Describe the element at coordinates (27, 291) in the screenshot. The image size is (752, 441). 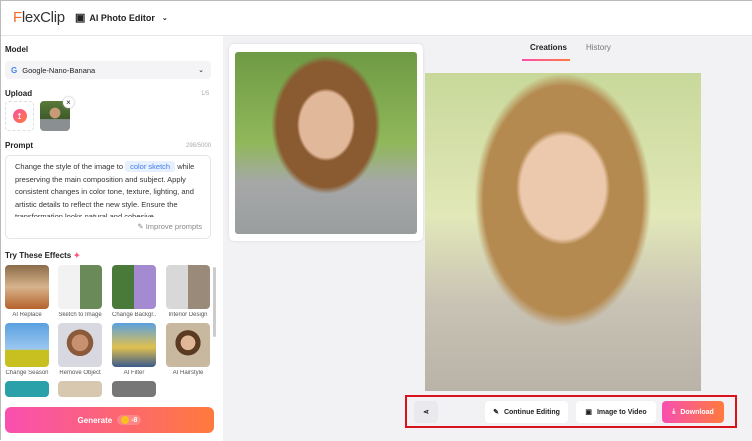
I see `effect-ai-replace: AI Replace` at that location.